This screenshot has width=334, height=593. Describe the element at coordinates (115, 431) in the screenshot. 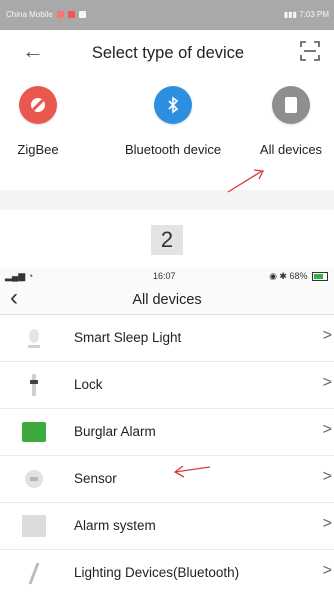

I see `list-item-label: Burglar Alarm` at that location.